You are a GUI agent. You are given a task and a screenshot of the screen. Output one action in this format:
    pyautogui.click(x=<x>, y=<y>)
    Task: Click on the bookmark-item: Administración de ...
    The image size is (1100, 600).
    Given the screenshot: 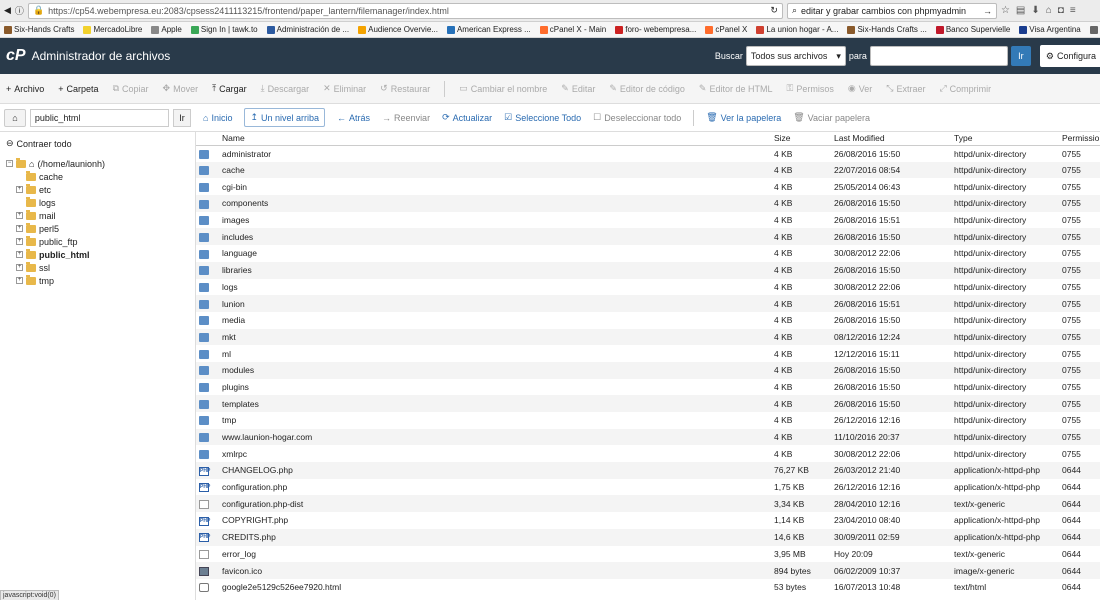 What is the action you would take?
    pyautogui.click(x=307, y=29)
    